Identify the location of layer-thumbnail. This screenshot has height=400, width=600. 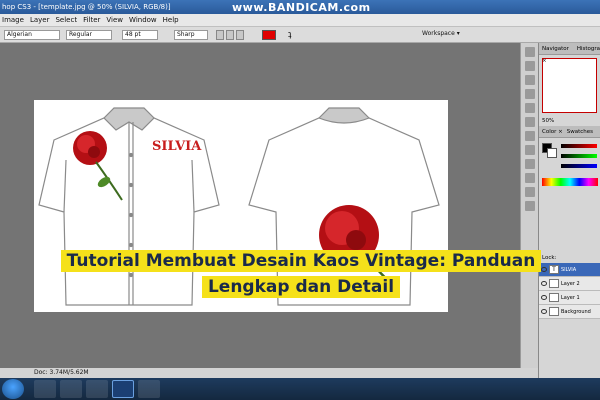
(554, 311).